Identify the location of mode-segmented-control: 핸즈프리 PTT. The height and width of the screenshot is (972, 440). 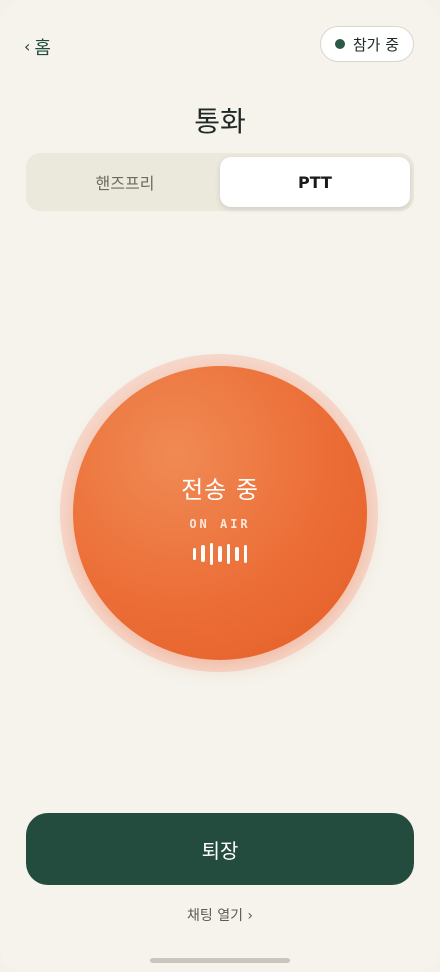
(220, 182).